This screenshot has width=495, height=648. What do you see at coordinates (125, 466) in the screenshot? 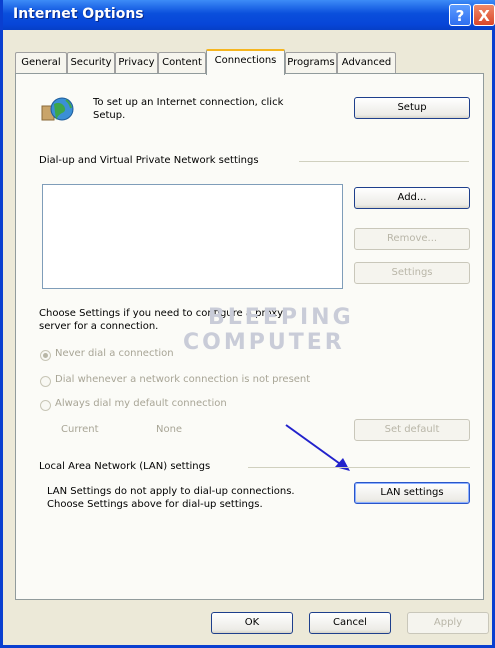
I see `lan-section-label: Local Area Network (LAN) settings` at bounding box center [125, 466].